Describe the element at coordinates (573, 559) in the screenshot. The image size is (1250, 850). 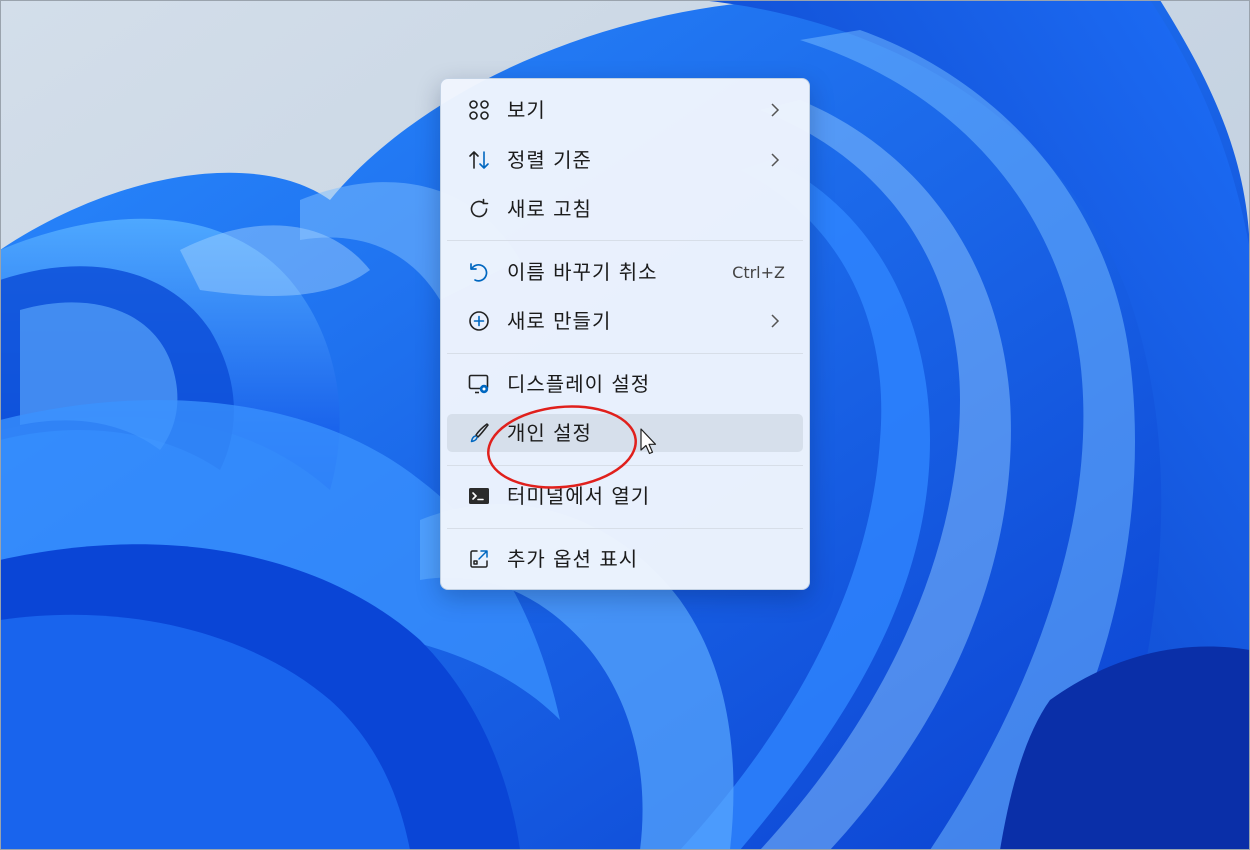
I see `menu-item-label: 추가 옵션 표시` at that location.